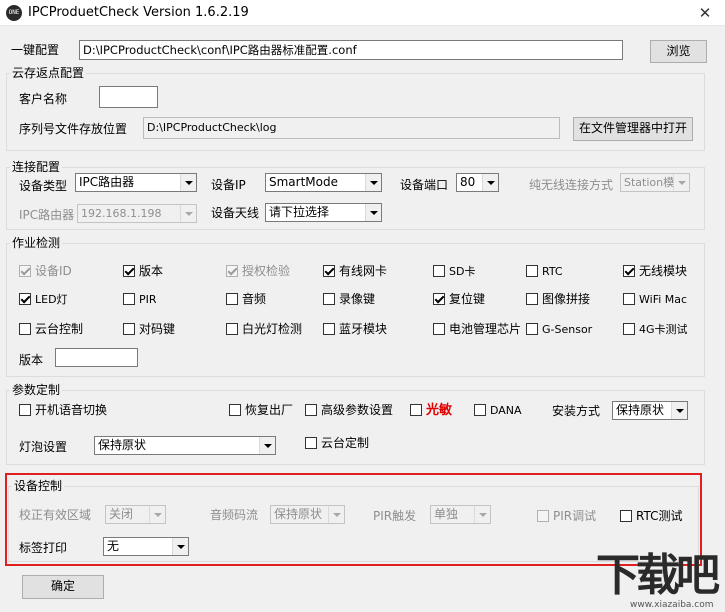  I want to click on job-check-3: 有线网卡, so click(355, 271).